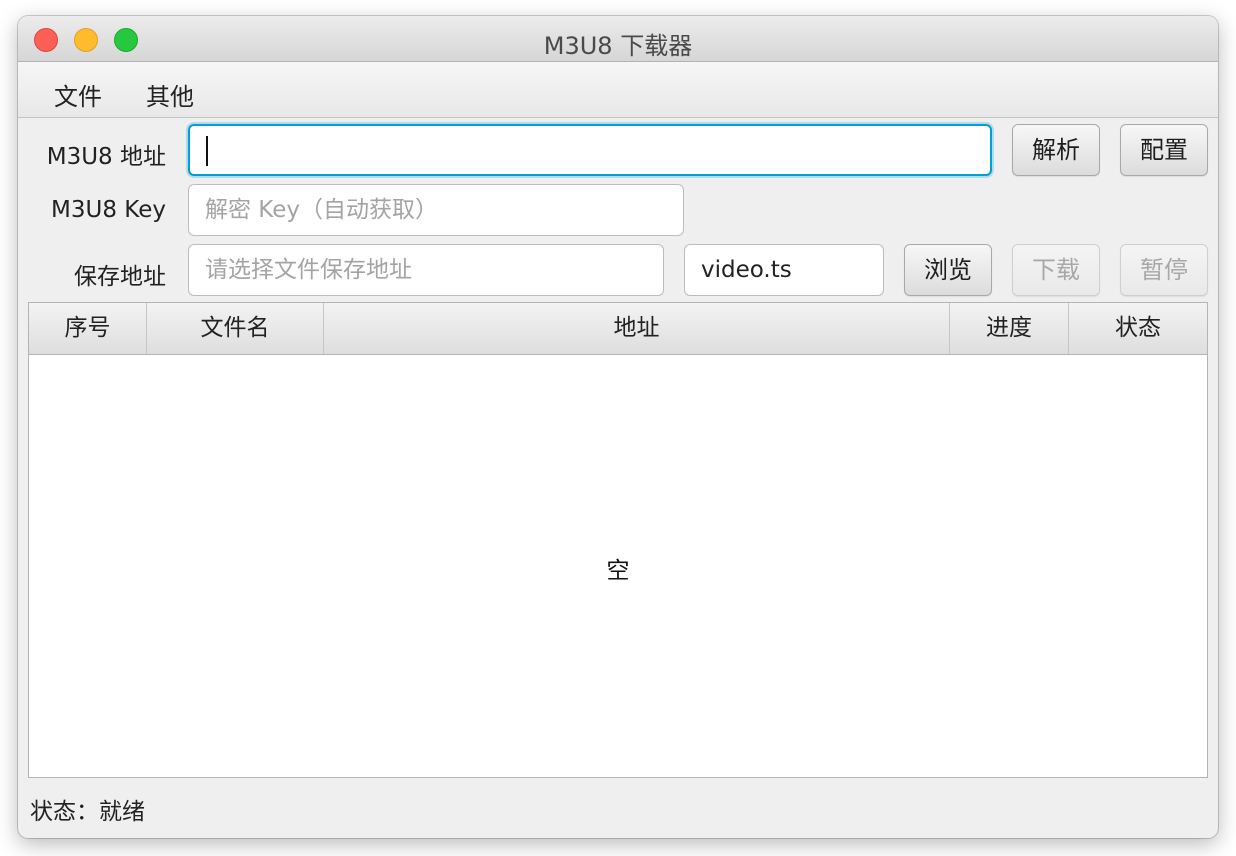 This screenshot has height=856, width=1236. I want to click on m3u8-url-label: M3U8 地址, so click(106, 157).